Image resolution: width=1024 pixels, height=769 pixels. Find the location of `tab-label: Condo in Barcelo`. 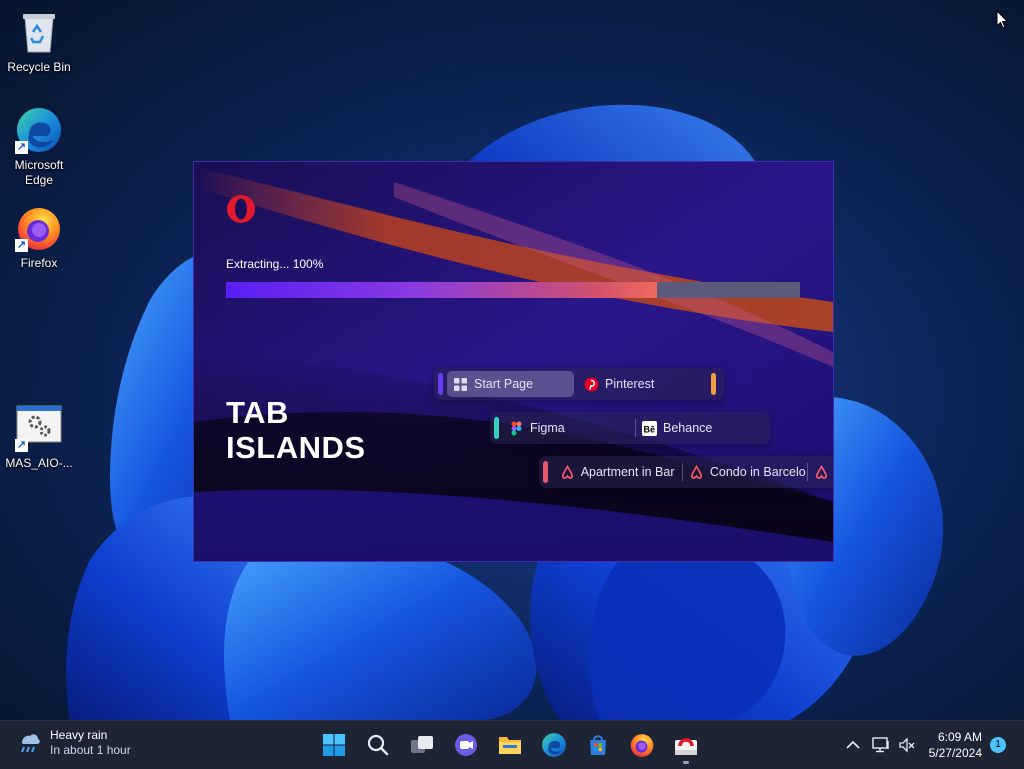

tab-label: Condo in Barcelo is located at coordinates (757, 472).